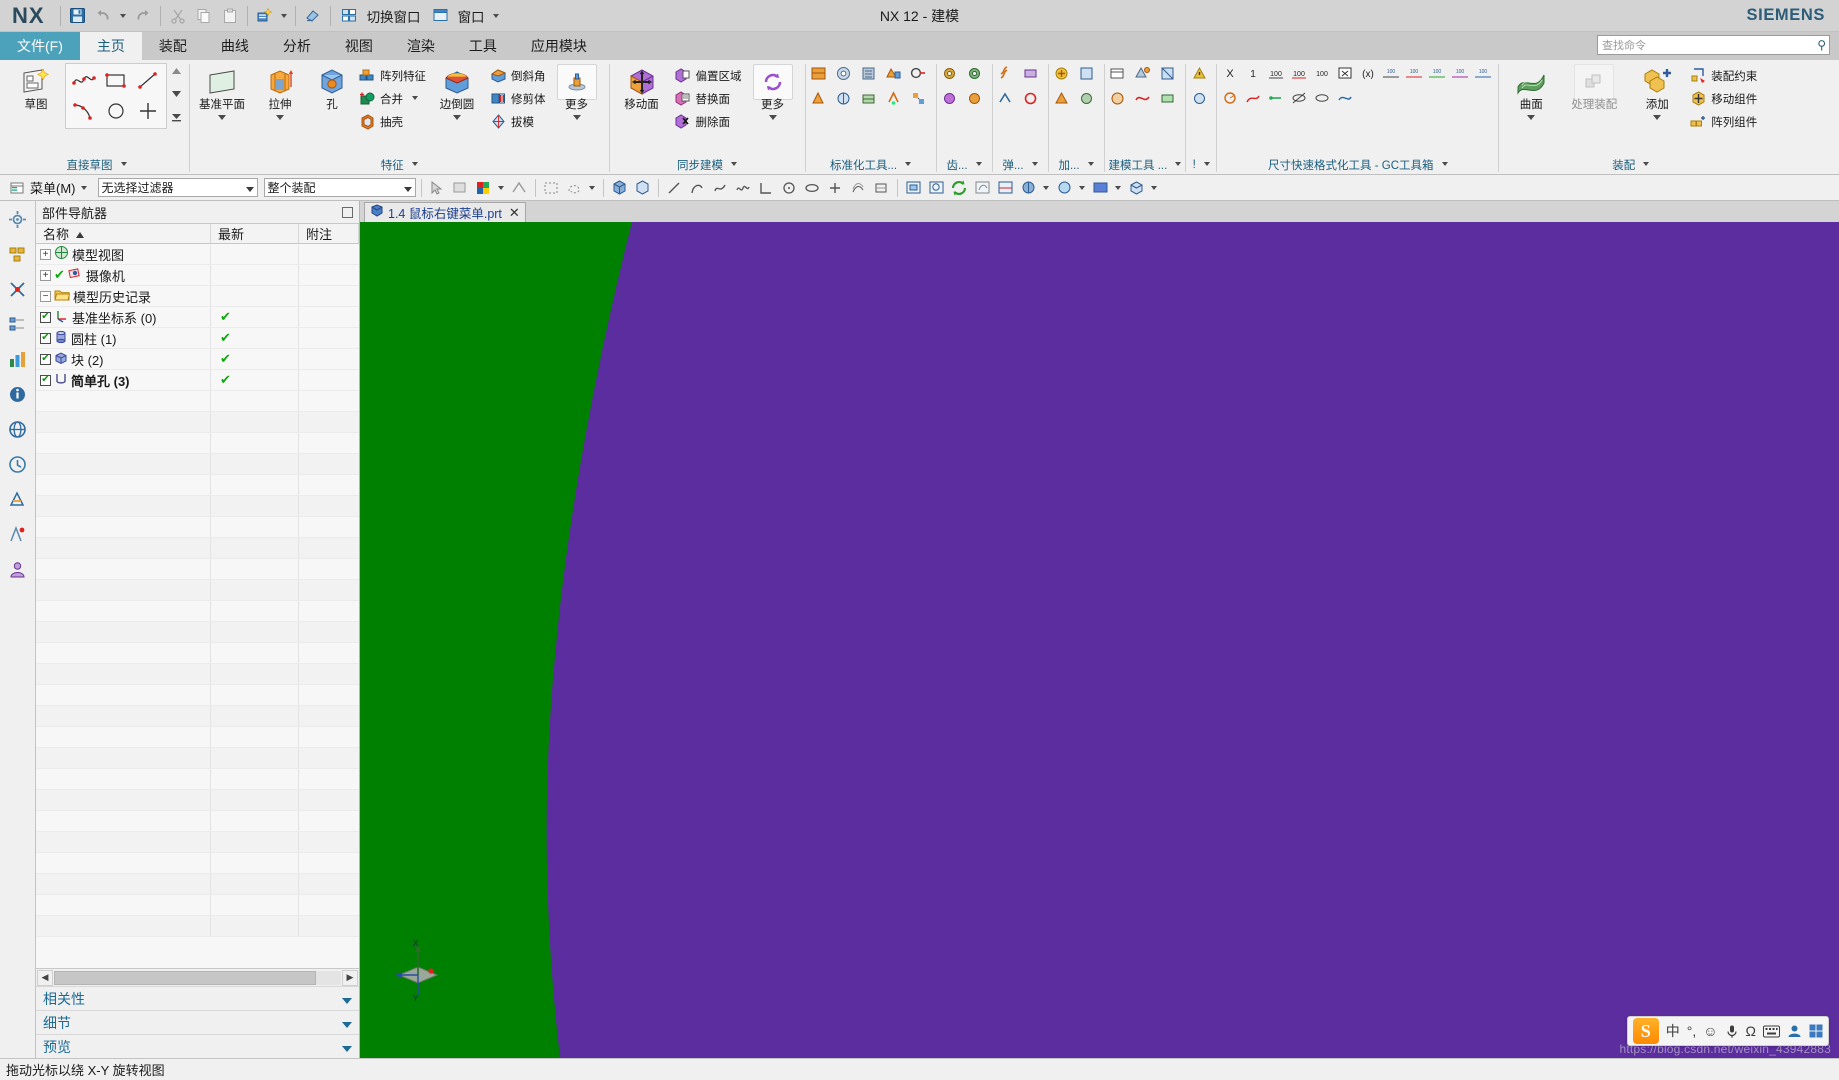 This screenshot has height=1080, width=1839. What do you see at coordinates (743, 187) in the screenshot?
I see `sine-curve-icon` at bounding box center [743, 187].